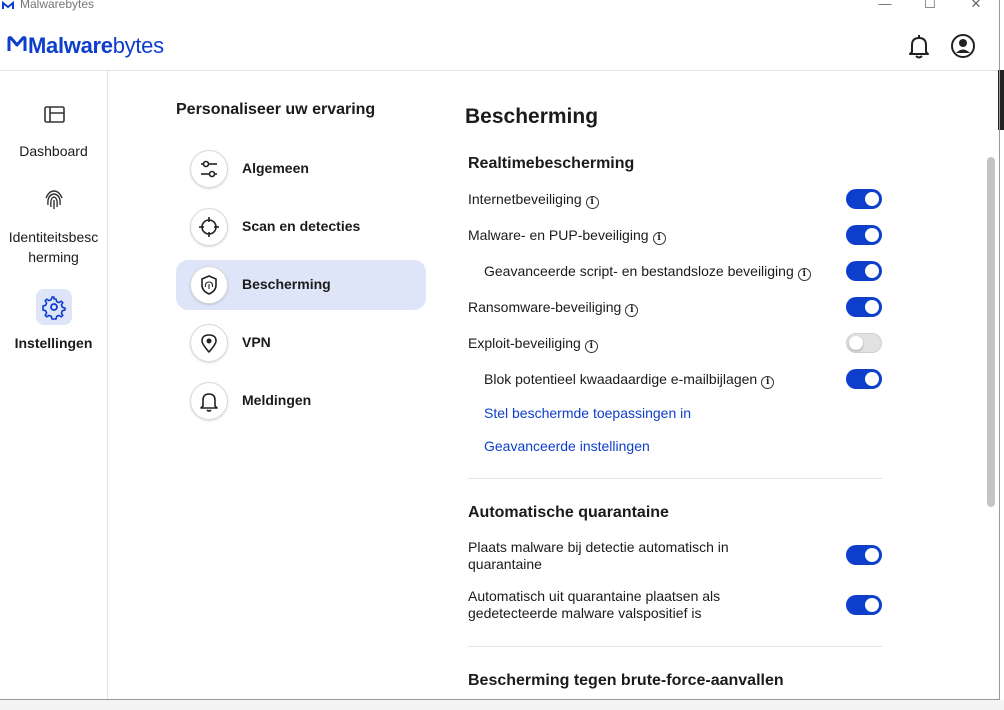  What do you see at coordinates (885, 5) in the screenshot?
I see `minimize-button: —` at bounding box center [885, 5].